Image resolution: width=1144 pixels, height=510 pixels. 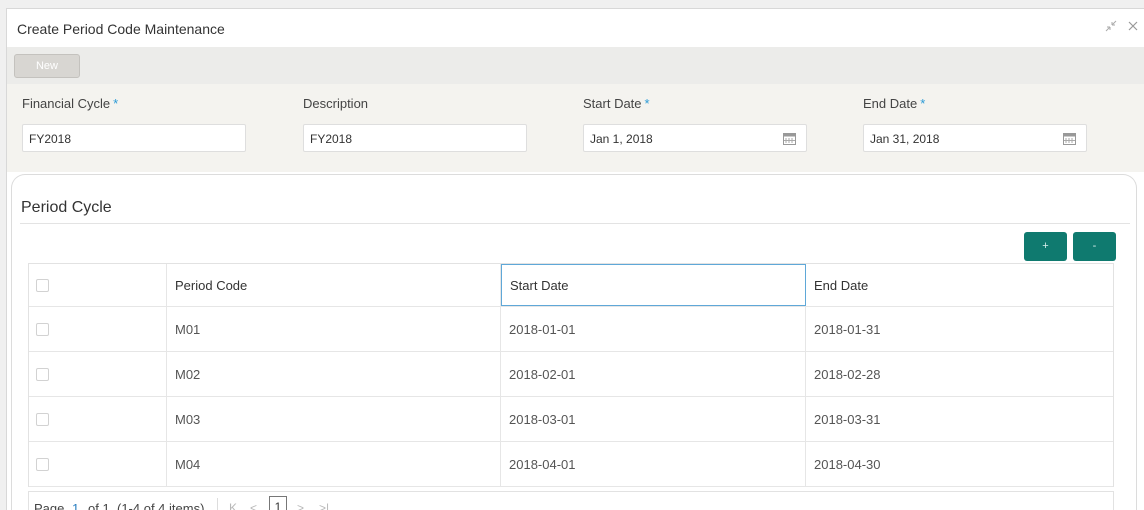 What do you see at coordinates (960, 374) in the screenshot?
I see `end-date-cell: 2018-02-28` at bounding box center [960, 374].